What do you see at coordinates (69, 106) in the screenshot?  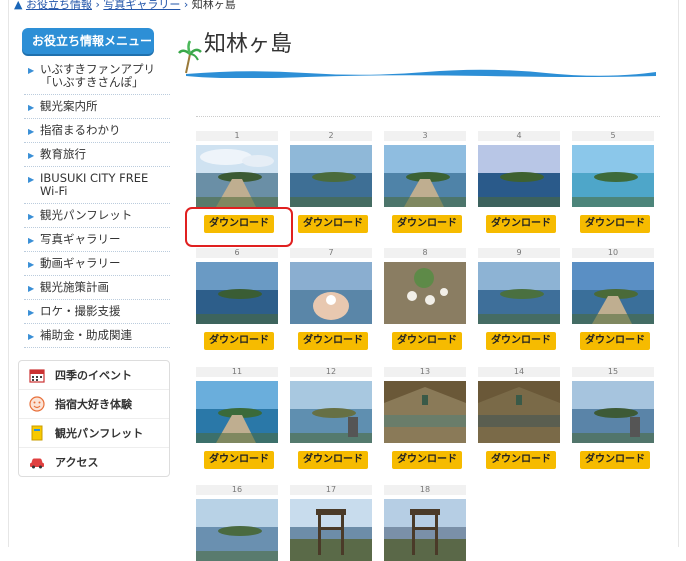 I see `sidebar-item-label: 観光案内所` at bounding box center [69, 106].